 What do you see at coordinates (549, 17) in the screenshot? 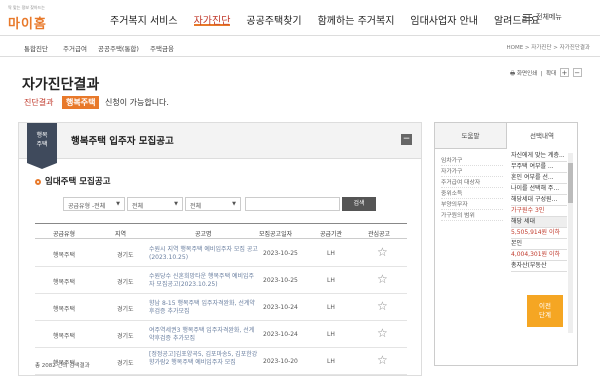
I see `all-menu-label: 전체메뉴` at bounding box center [549, 17].